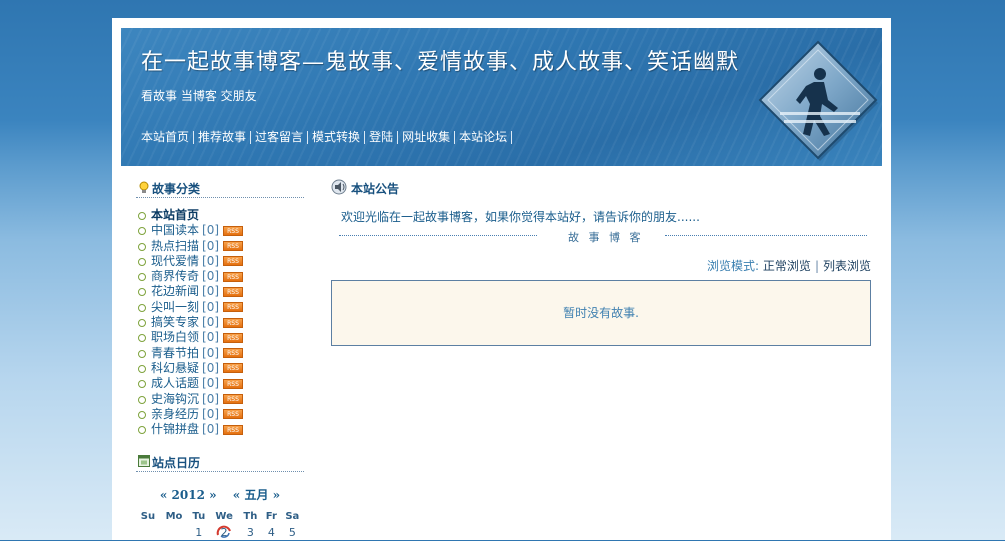 The height and width of the screenshot is (541, 1005). What do you see at coordinates (148, 517) in the screenshot?
I see `weekday-label: Su` at bounding box center [148, 517].